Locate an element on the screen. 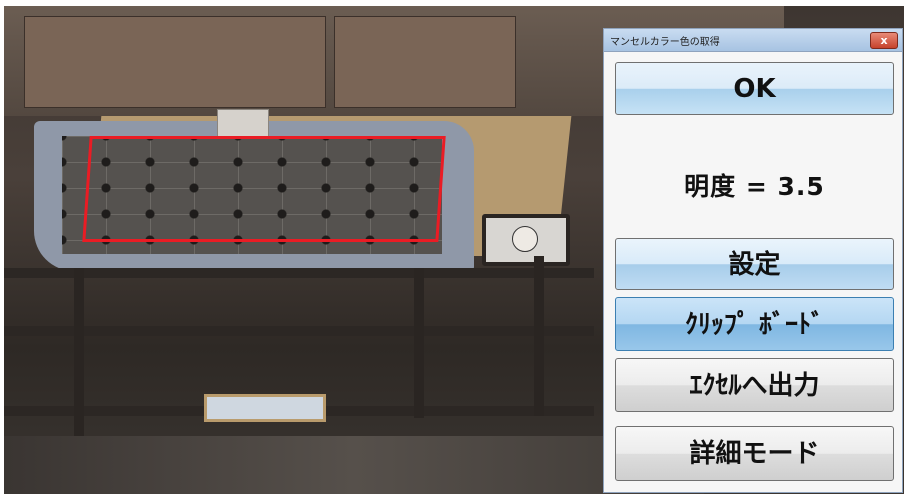 The height and width of the screenshot is (497, 904). white-reference-box is located at coordinates (243, 123).